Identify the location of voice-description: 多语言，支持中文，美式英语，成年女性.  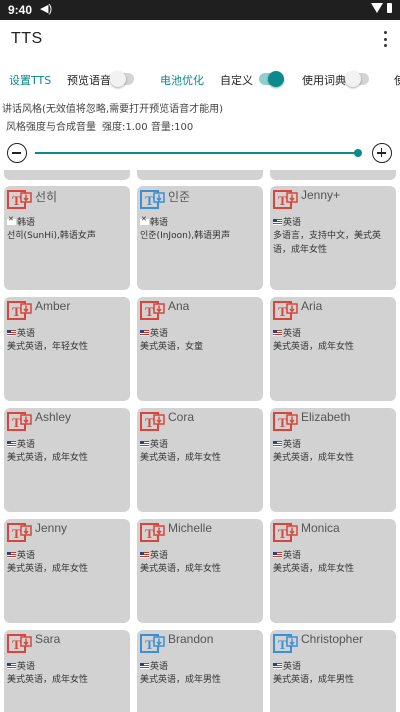
(327, 243).